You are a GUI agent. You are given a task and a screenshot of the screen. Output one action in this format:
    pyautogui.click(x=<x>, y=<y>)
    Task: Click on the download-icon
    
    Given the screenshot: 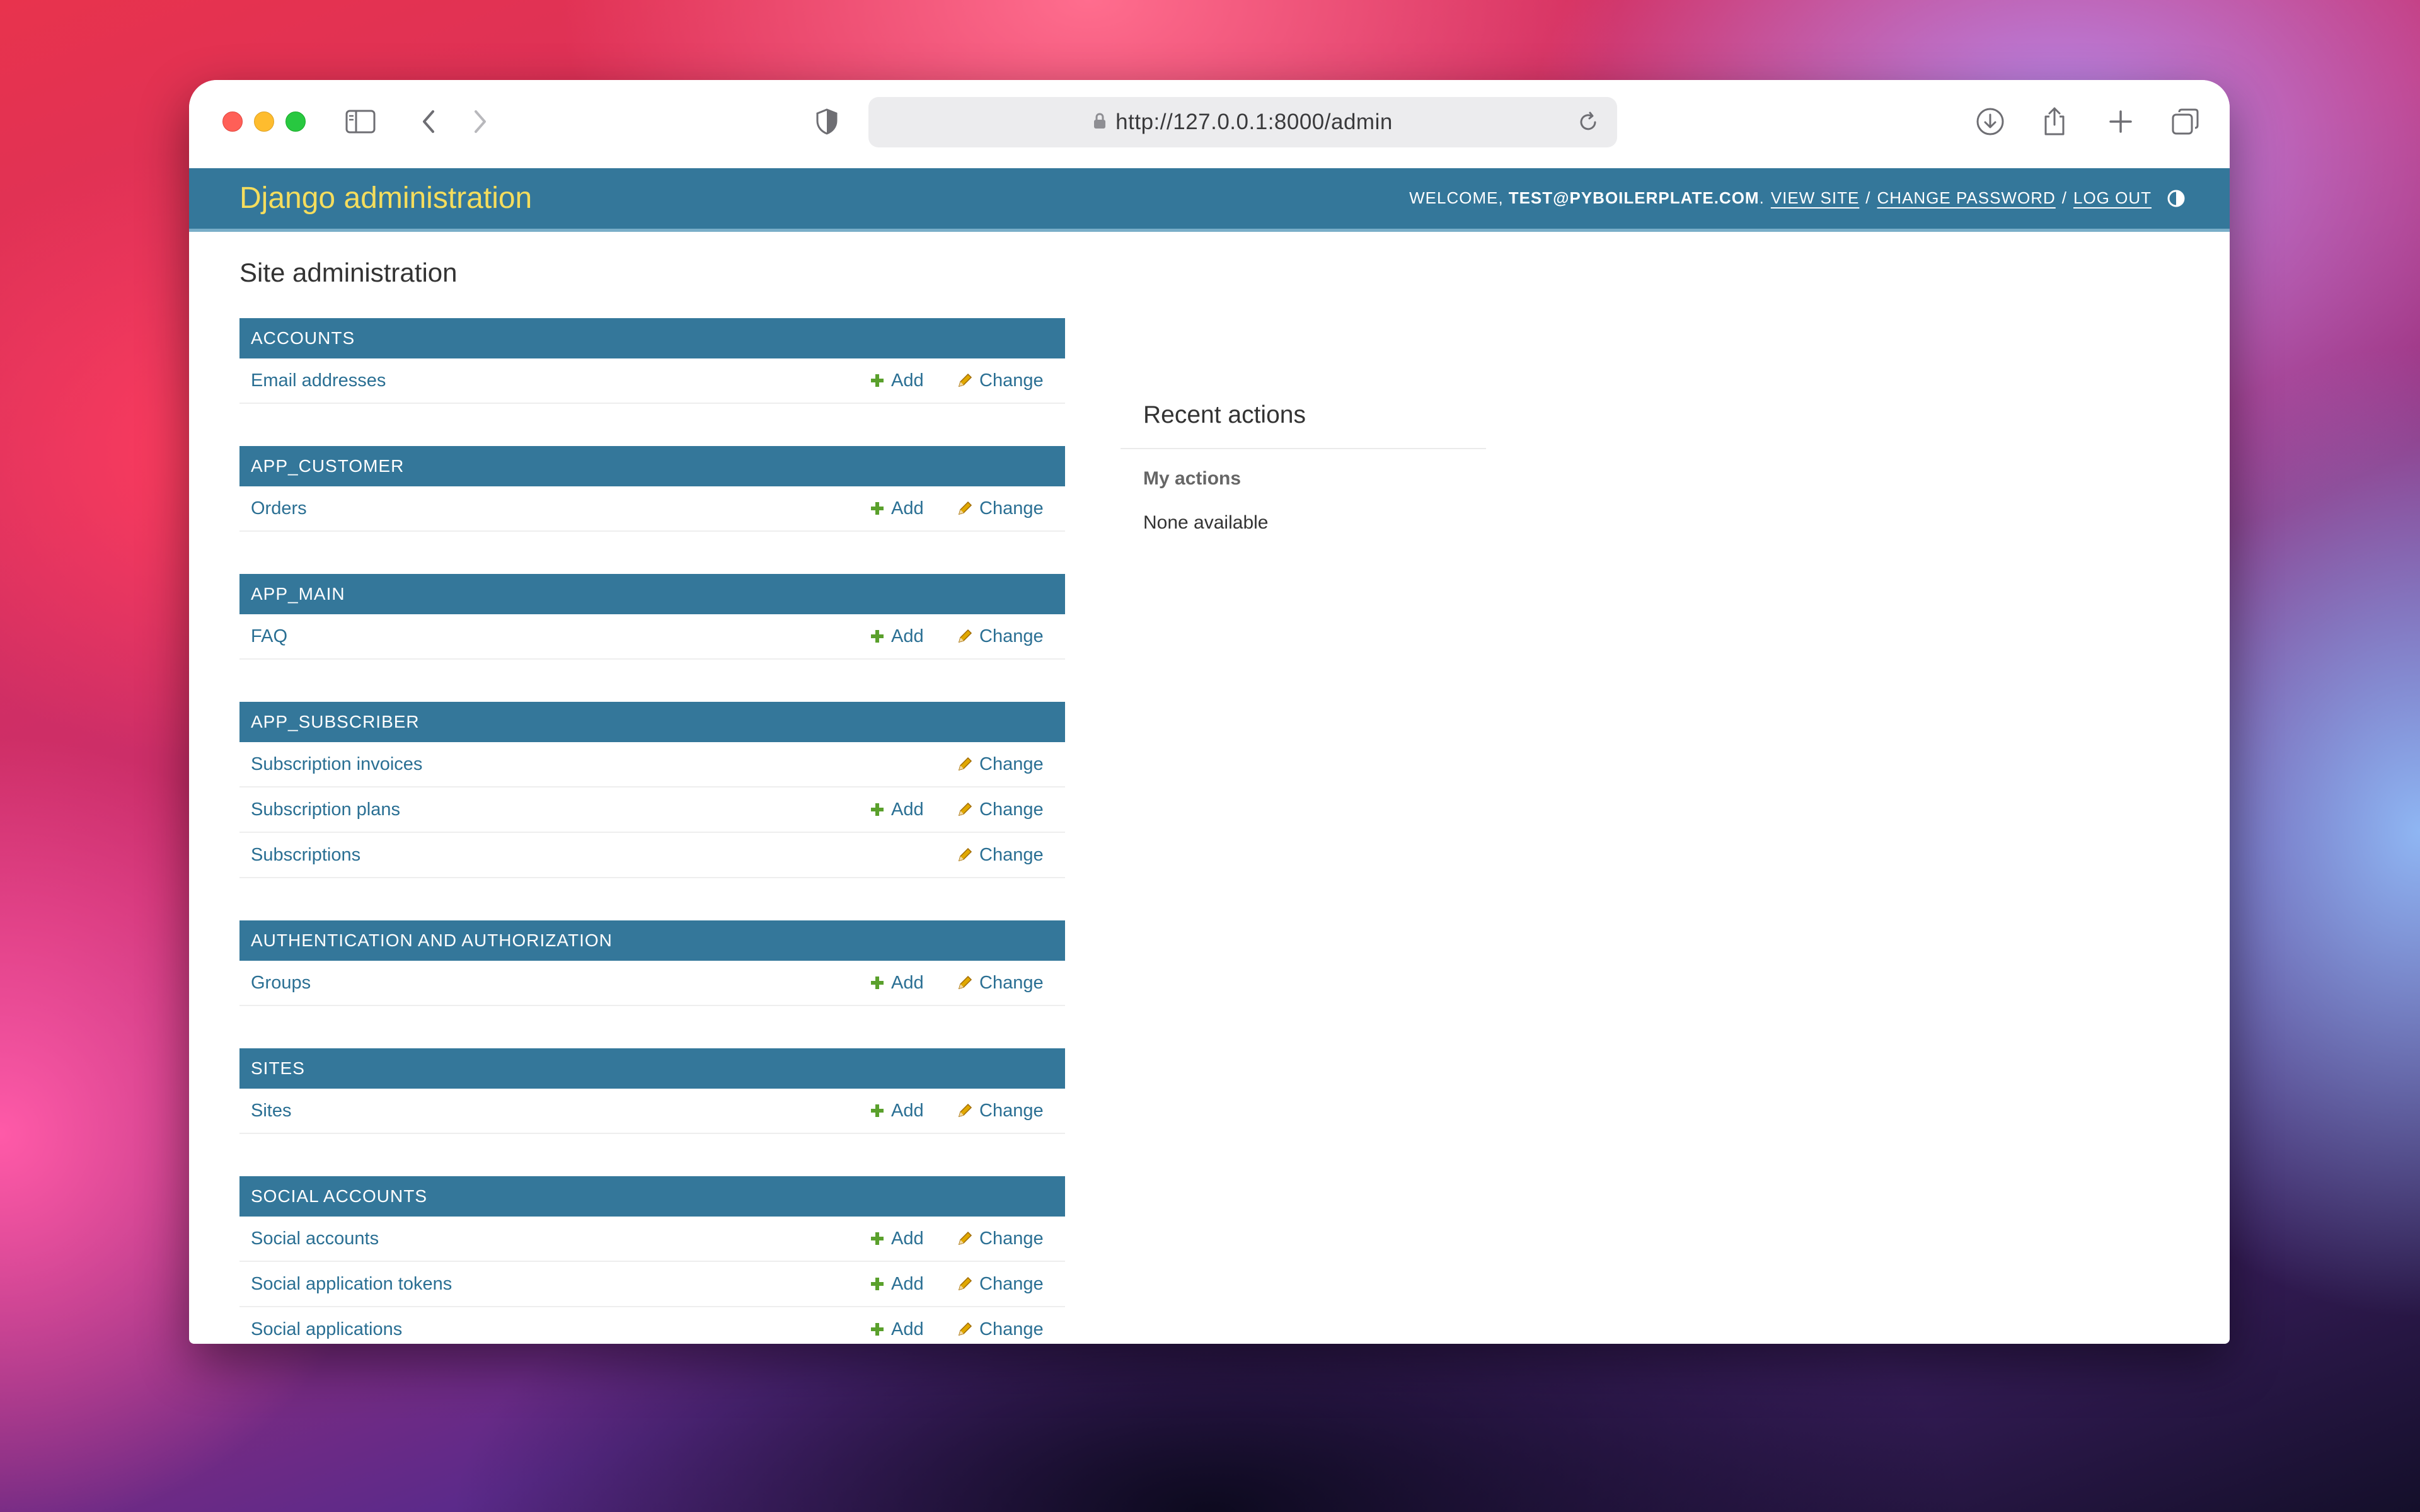 What is the action you would take?
    pyautogui.click(x=1990, y=121)
    